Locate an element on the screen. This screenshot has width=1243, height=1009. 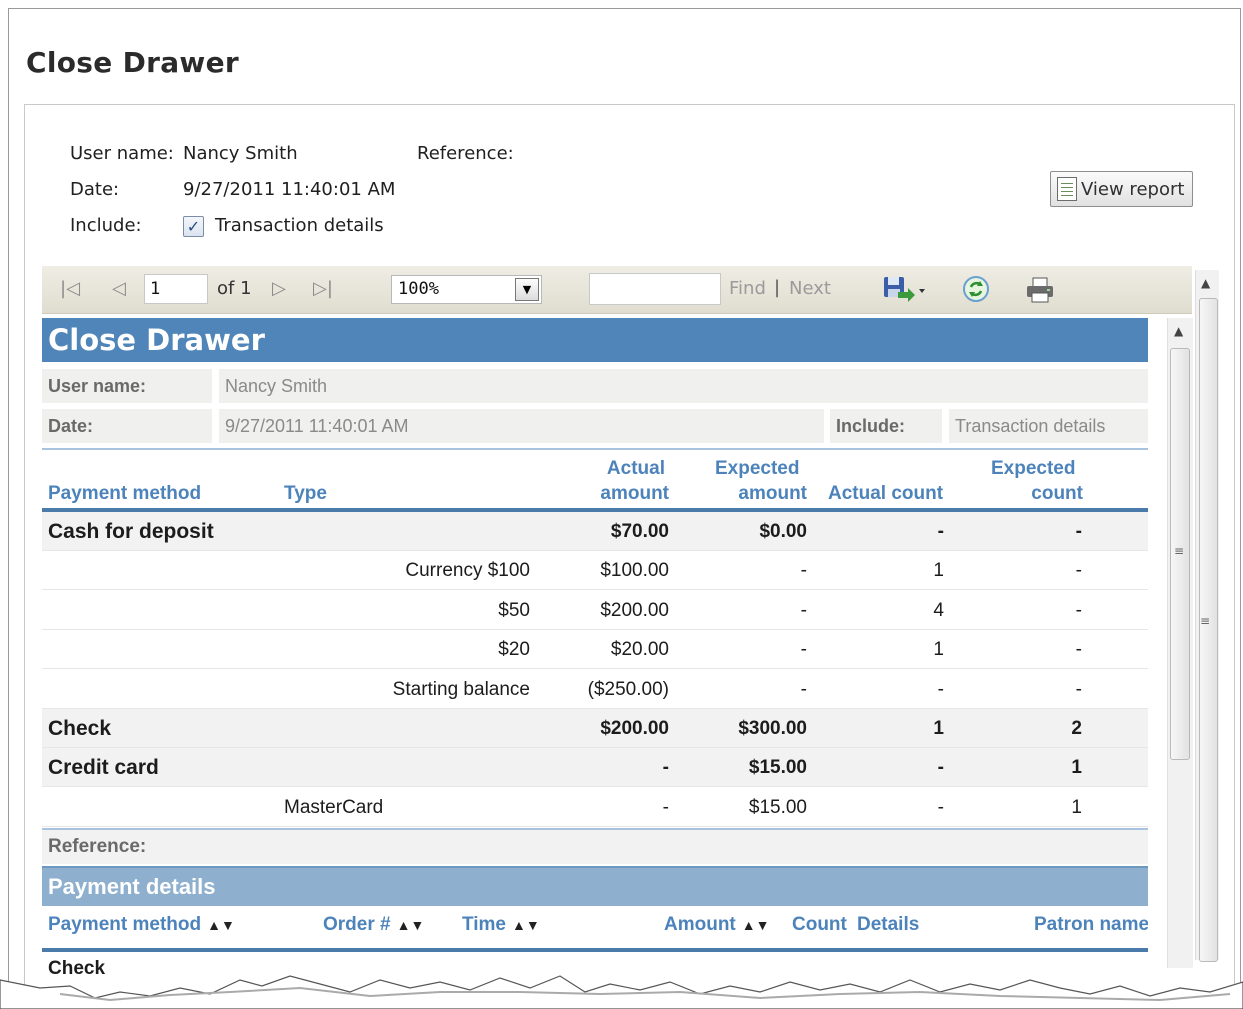
col-expected-amount-line2: amount is located at coordinates (772, 493).